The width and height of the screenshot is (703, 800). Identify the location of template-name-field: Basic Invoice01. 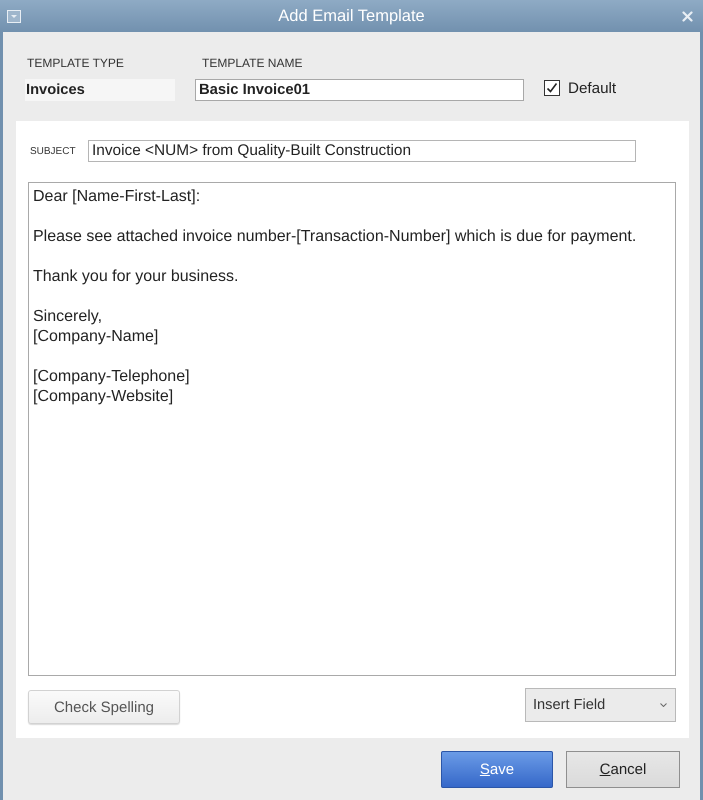
(359, 90).